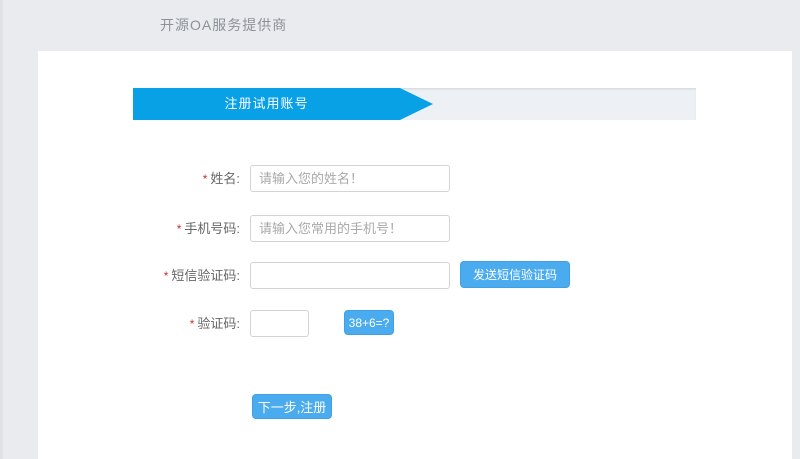 The image size is (800, 459). What do you see at coordinates (292, 406) in the screenshot?
I see `next-step-register-button: 下一步,注册` at bounding box center [292, 406].